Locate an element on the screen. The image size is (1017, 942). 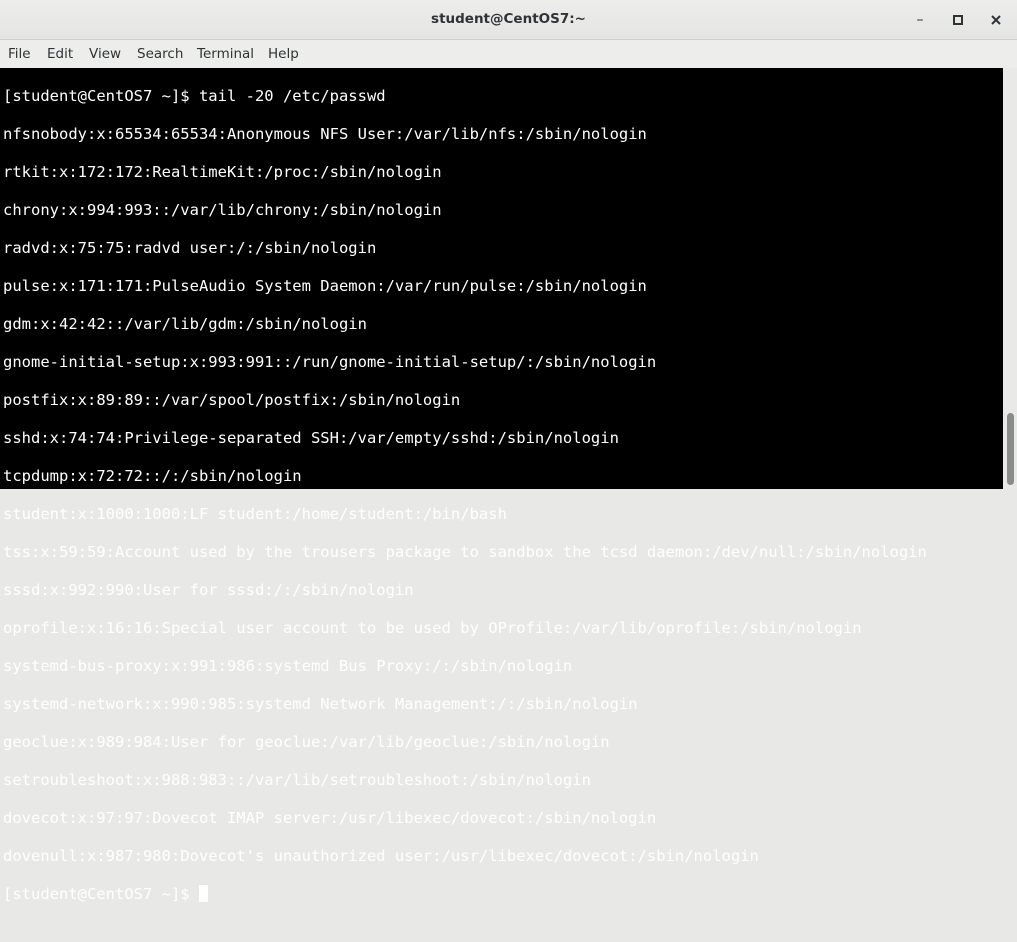
scrollbar-thumb is located at coordinates (1010, 449).